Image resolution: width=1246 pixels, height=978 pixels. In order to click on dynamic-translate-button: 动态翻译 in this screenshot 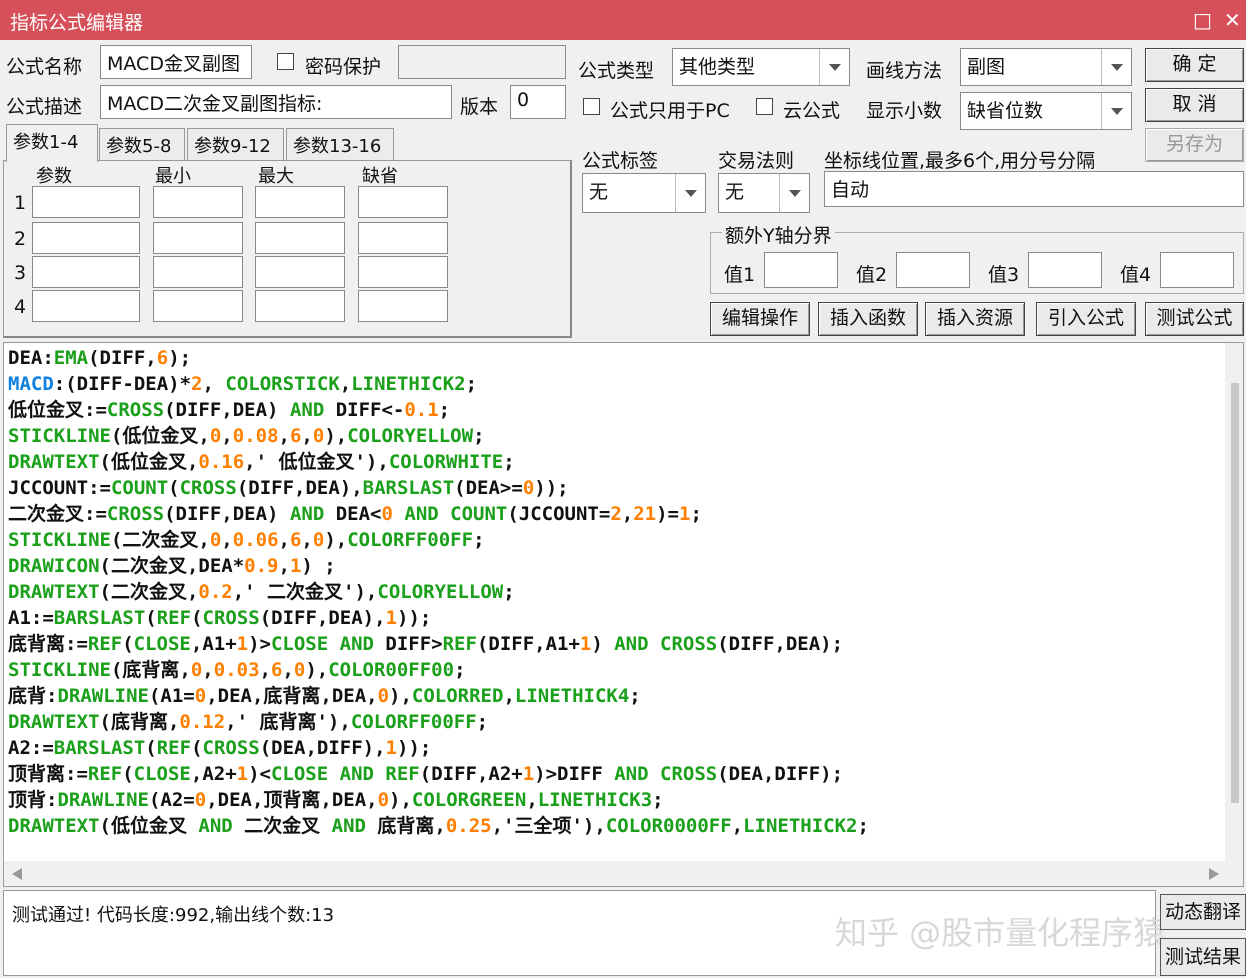, I will do `click(1203, 912)`.